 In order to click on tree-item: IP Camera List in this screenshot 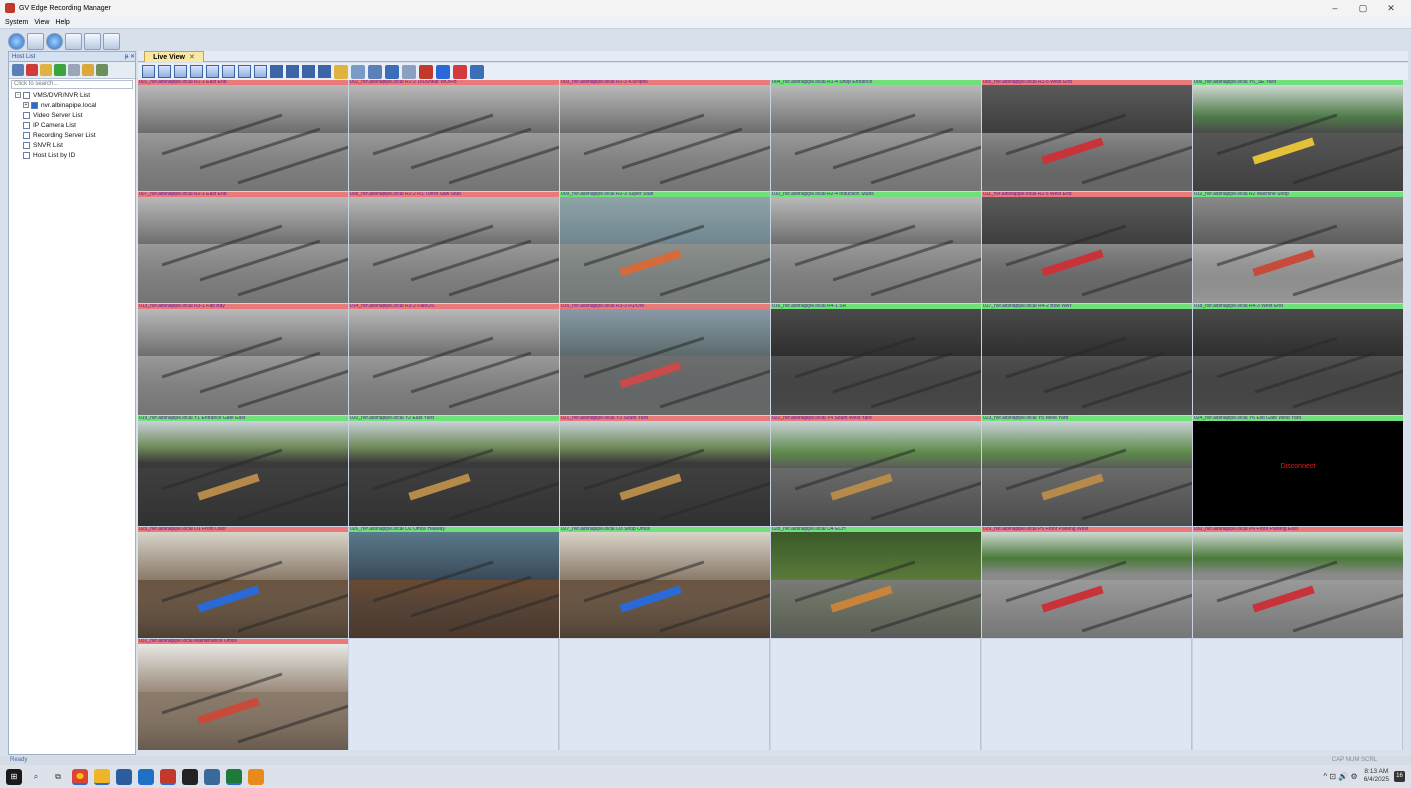, I will do `click(72, 125)`.